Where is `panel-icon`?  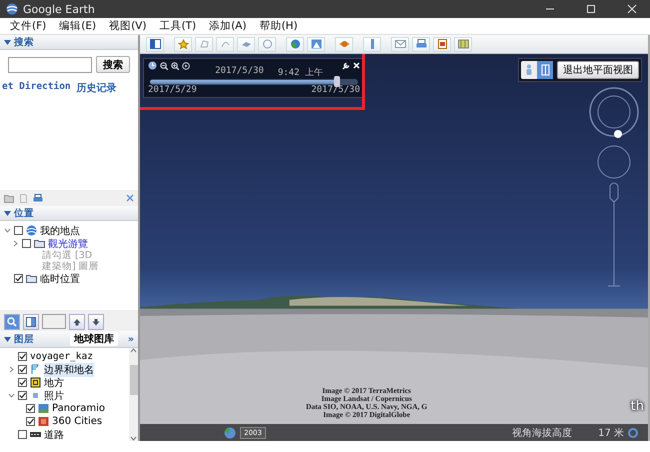 panel-icon is located at coordinates (31, 321).